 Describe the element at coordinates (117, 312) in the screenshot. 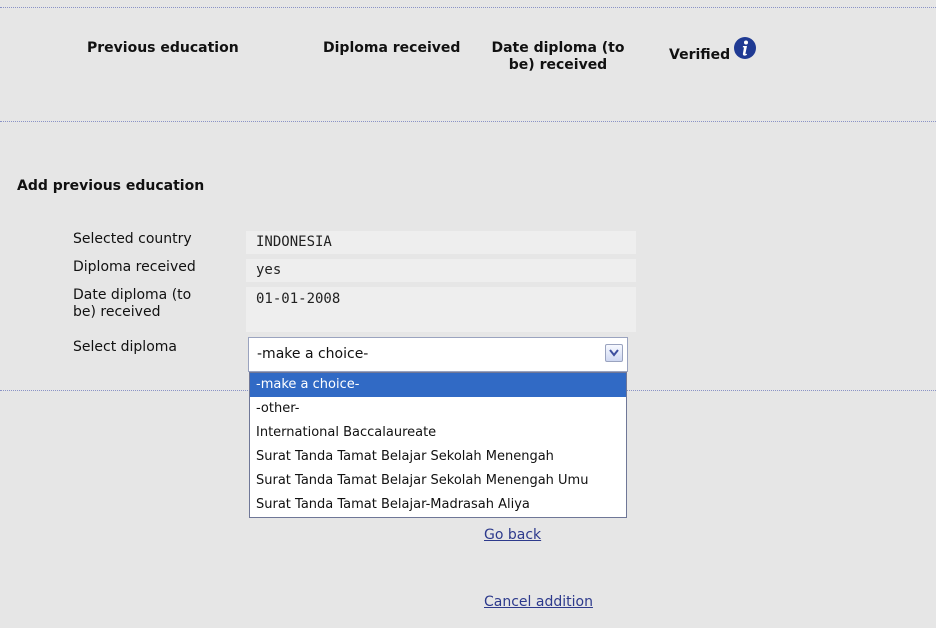

I see `date-diploma-label-line2: be) received` at that location.